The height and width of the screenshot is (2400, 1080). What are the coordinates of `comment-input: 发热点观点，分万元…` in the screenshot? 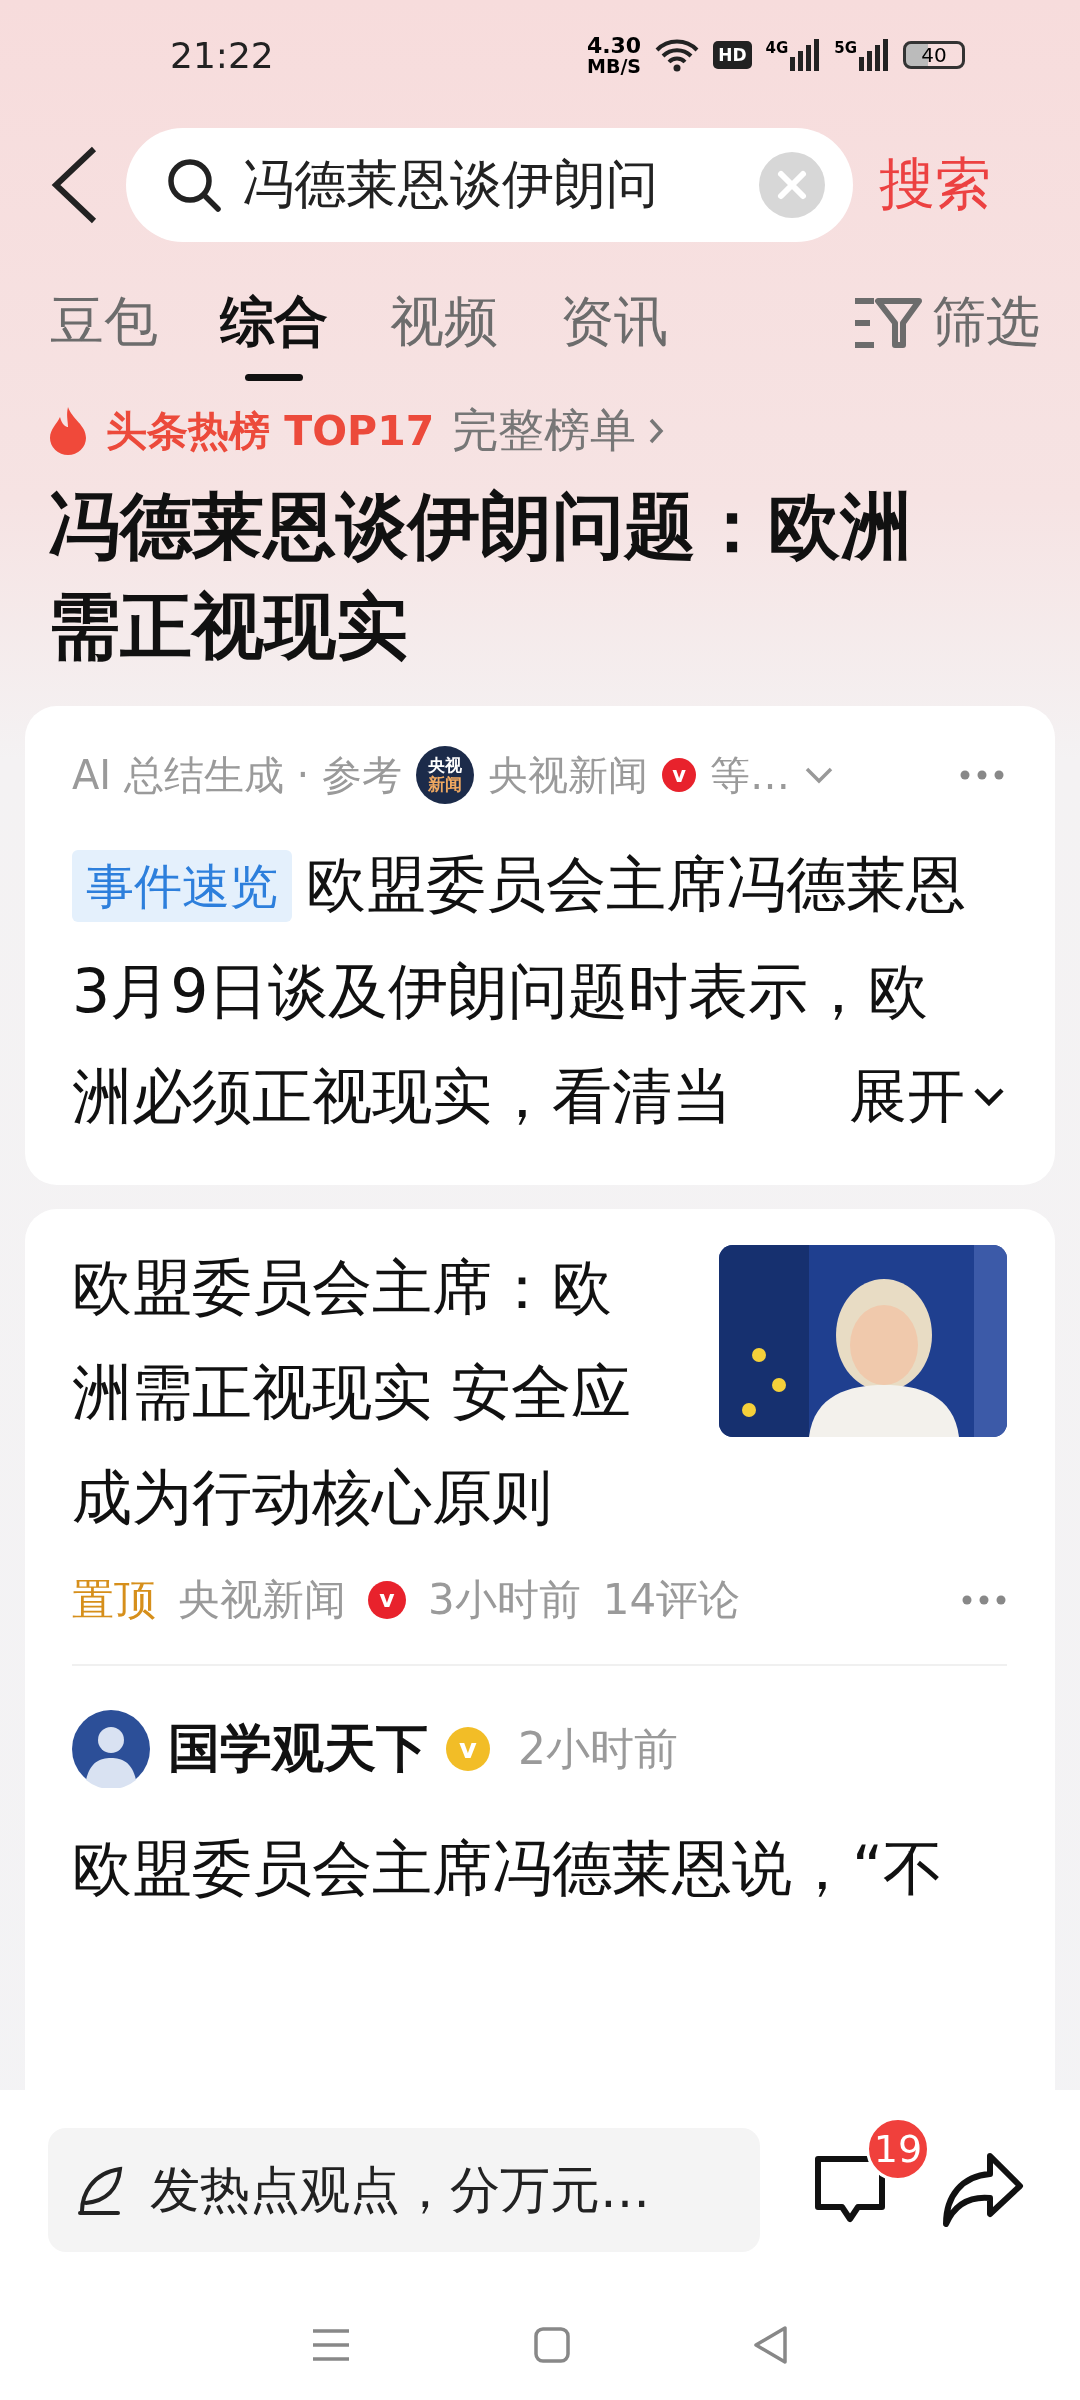 It's located at (440, 2190).